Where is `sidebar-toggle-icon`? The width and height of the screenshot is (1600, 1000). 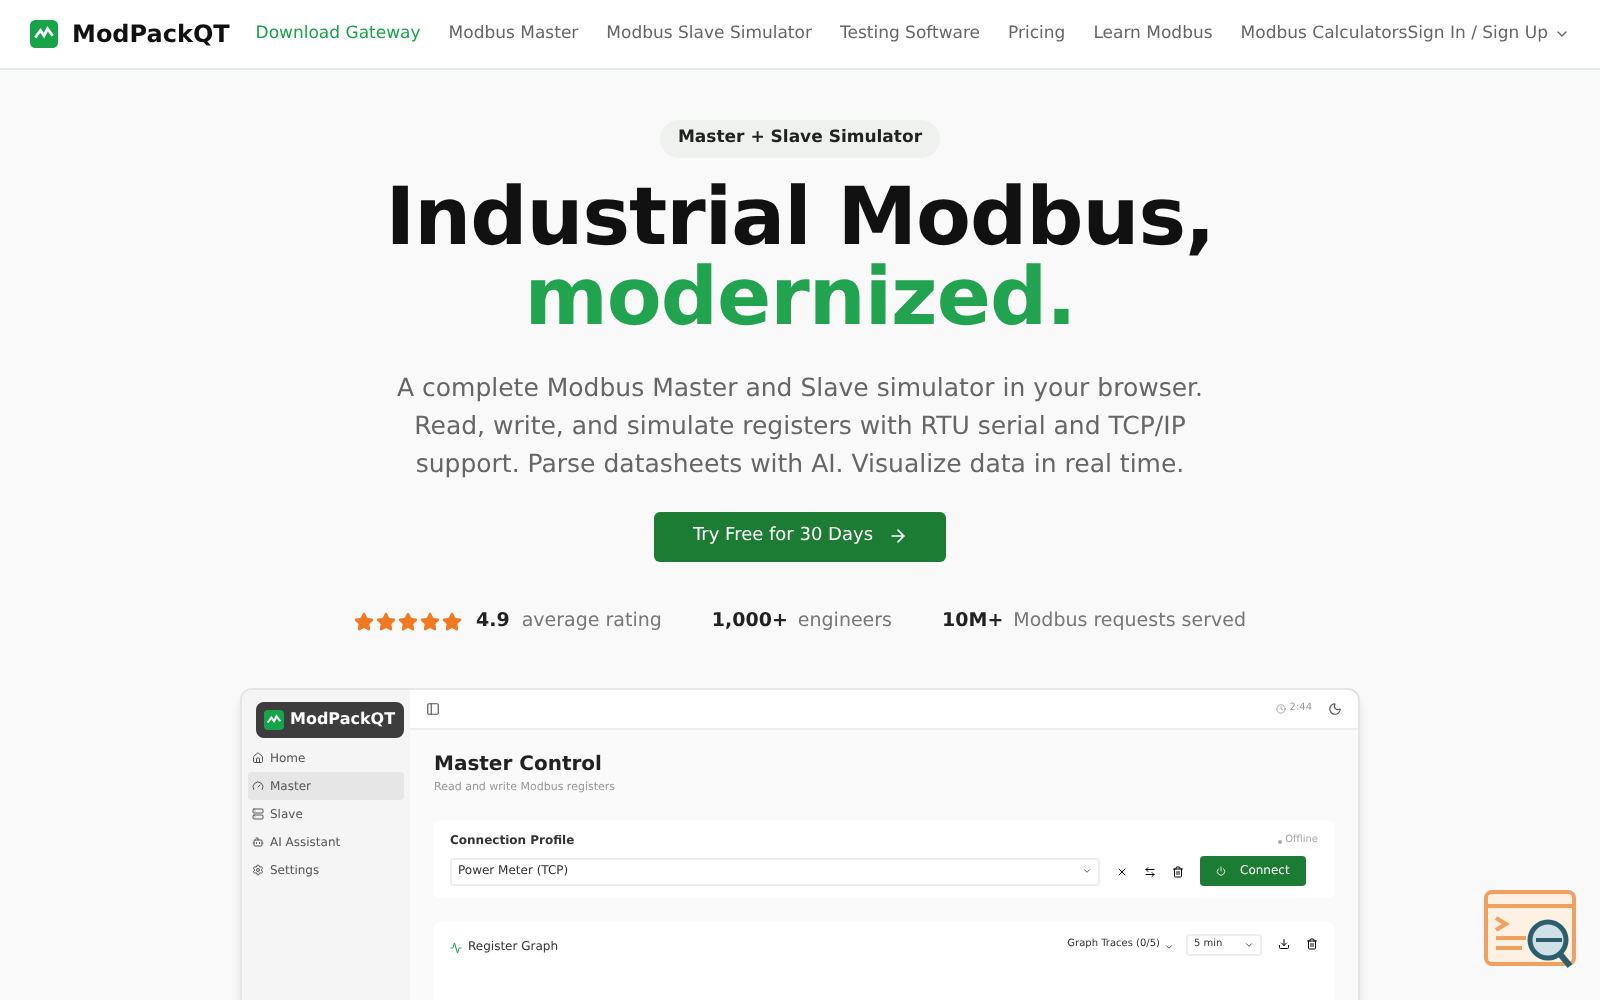
sidebar-toggle-icon is located at coordinates (433, 709).